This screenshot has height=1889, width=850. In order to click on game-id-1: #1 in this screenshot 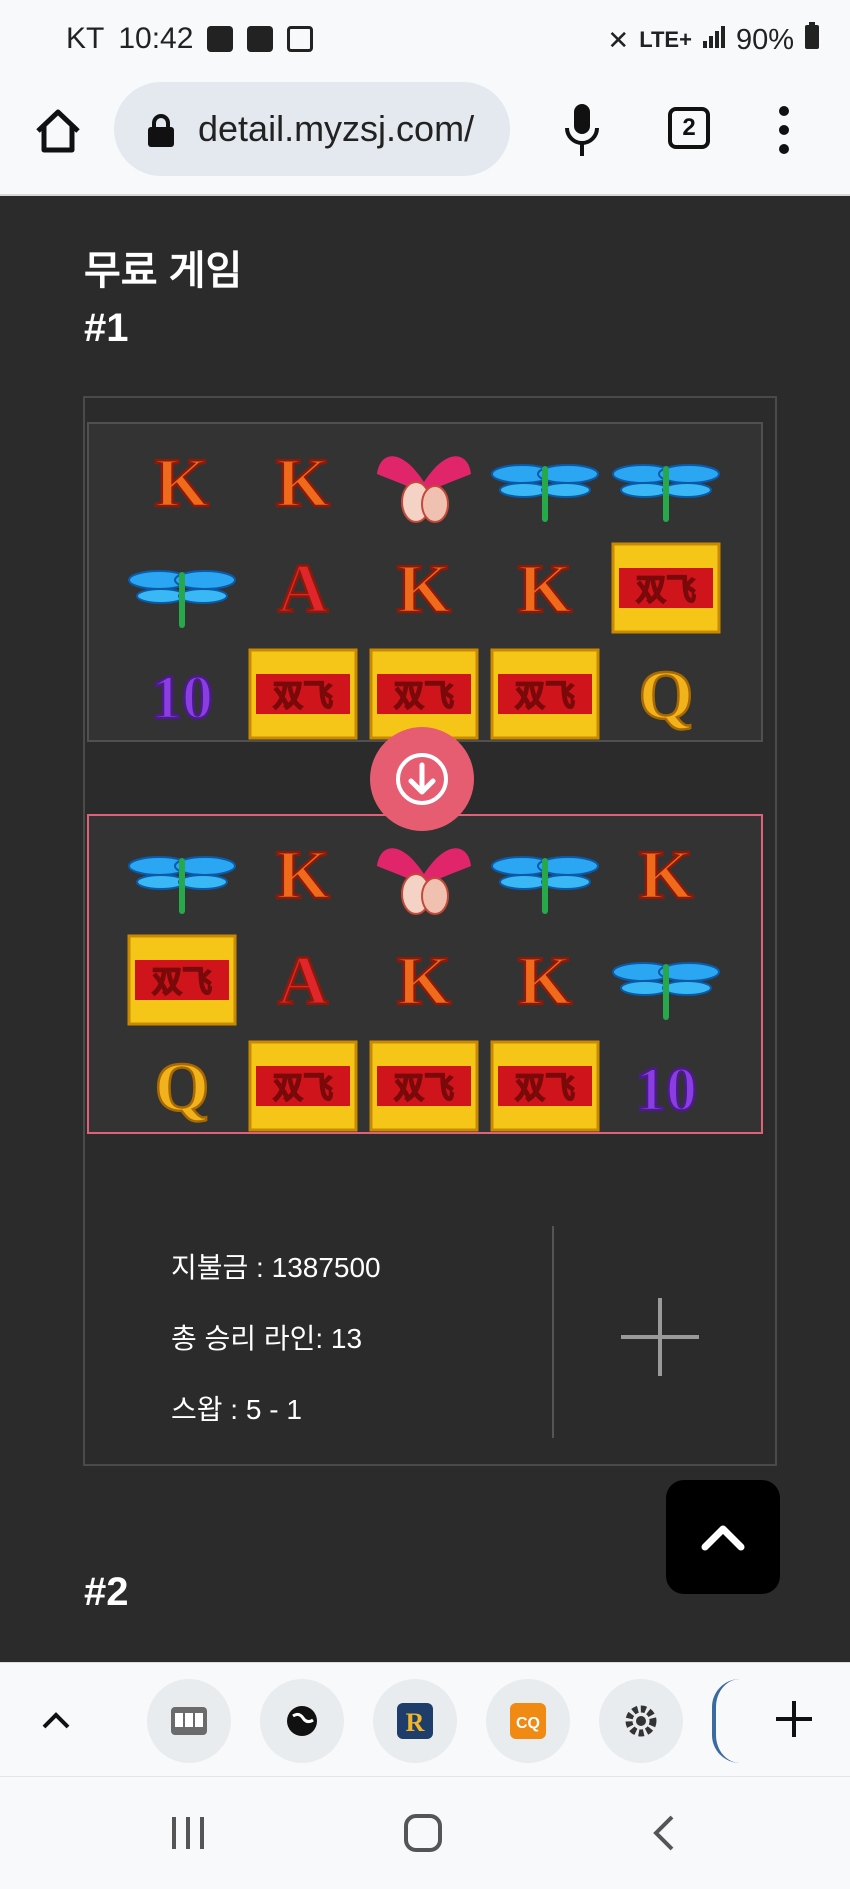, I will do `click(106, 328)`.